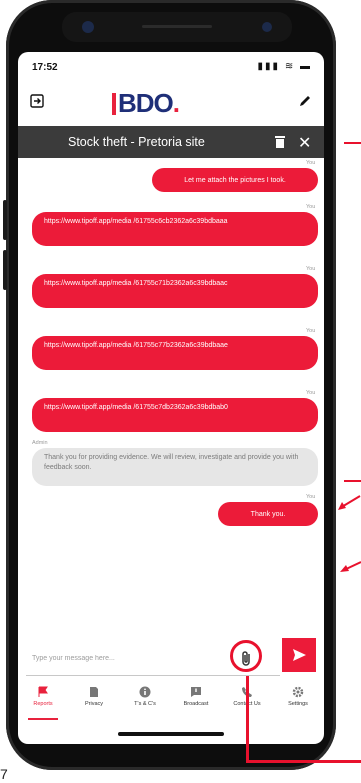  I want to click on sender-label: Admin, so click(40, 443).